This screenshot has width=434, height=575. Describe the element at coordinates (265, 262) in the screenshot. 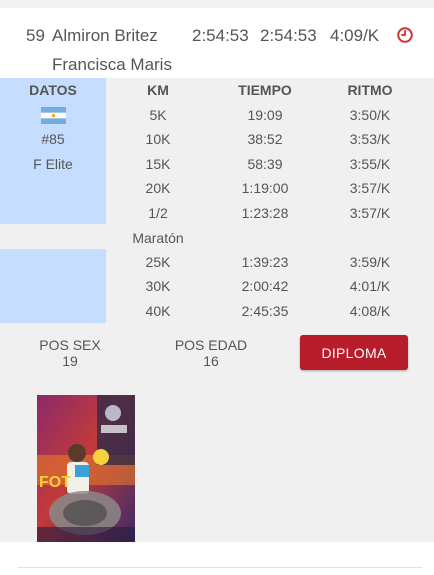

I see `split-time: 1:39:23` at that location.